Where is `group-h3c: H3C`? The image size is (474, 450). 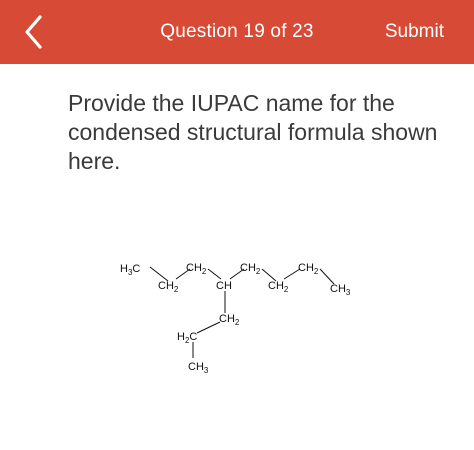
group-h3c: H3C is located at coordinates (130, 270).